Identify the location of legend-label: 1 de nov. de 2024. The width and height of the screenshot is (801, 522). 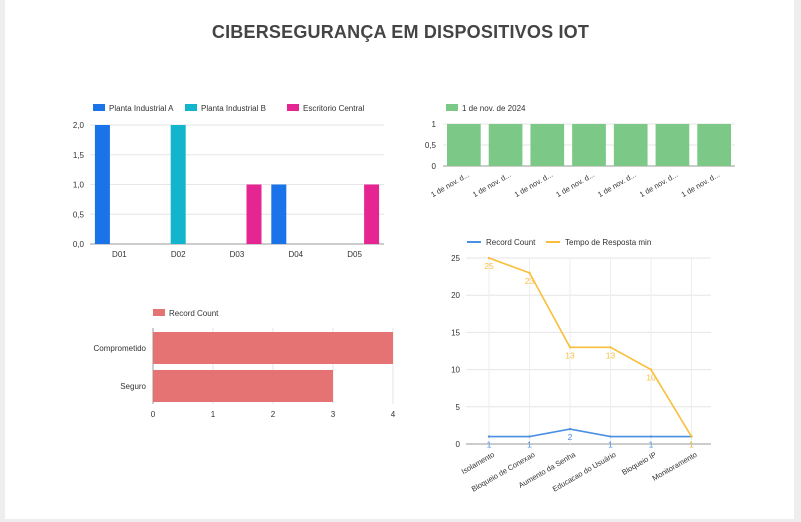
(494, 108).